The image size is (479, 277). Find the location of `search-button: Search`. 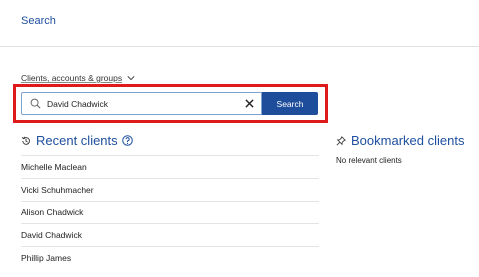

search-button: Search is located at coordinates (290, 103).